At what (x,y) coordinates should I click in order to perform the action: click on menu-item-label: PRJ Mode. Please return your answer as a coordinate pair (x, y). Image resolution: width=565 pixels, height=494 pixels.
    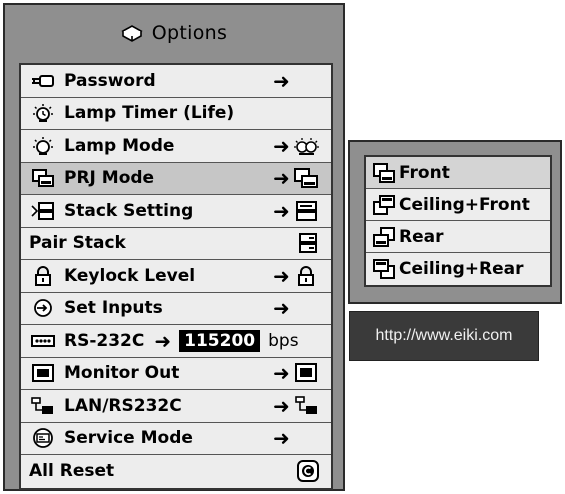
    Looking at the image, I should click on (109, 178).